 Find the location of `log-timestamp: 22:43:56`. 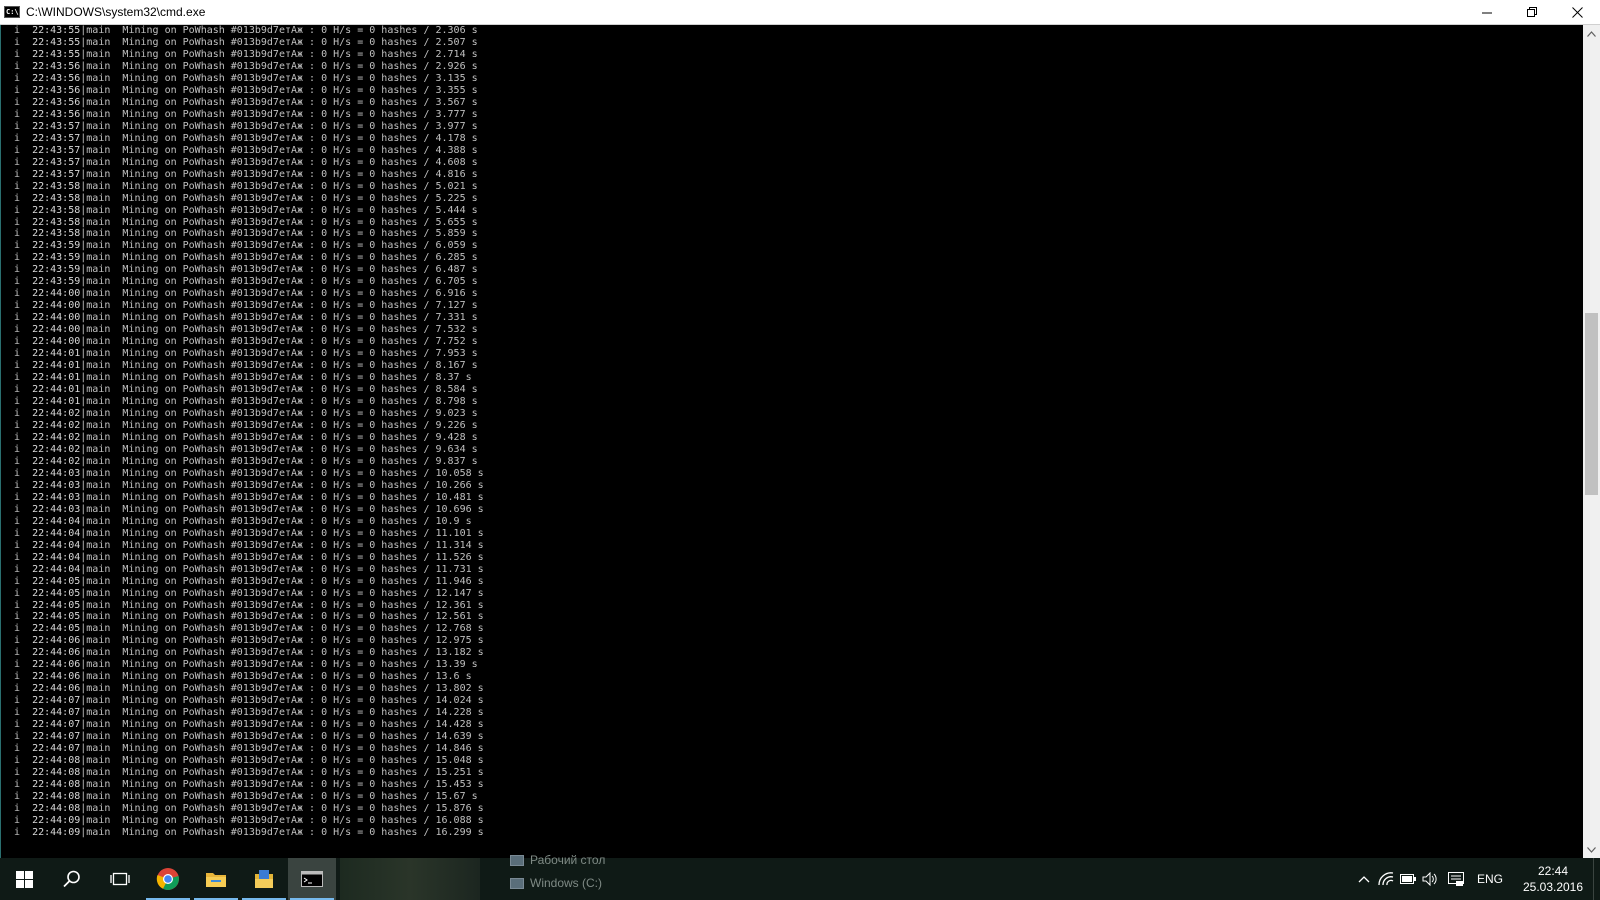

log-timestamp: 22:43:56 is located at coordinates (56, 90).